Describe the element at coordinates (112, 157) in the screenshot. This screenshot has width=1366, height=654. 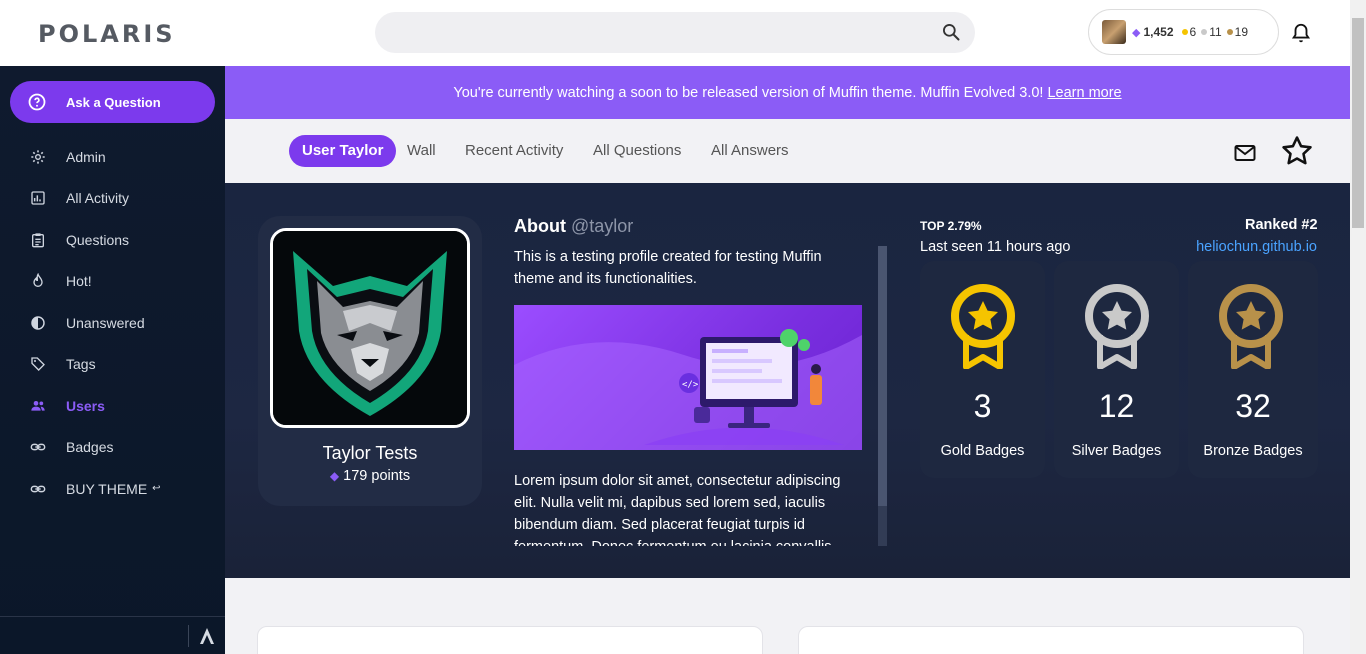
I see `sidebar-item-admin: Admin` at that location.